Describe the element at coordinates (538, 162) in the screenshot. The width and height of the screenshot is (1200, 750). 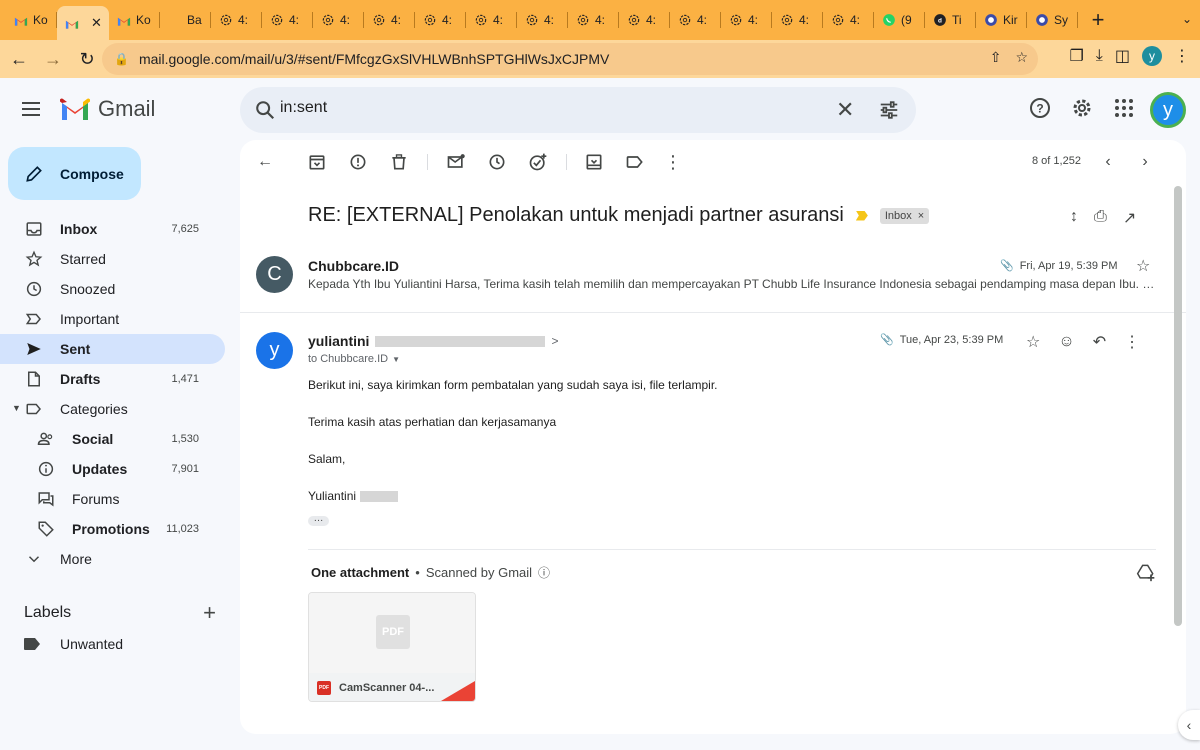
I see `add-task-icon` at that location.